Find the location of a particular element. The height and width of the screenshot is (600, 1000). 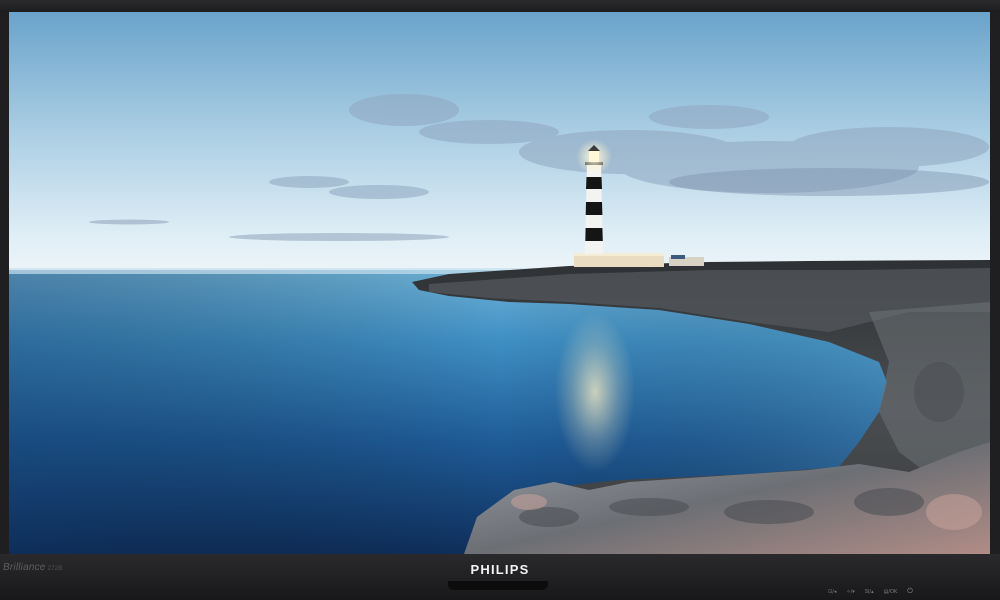

philips-logo: PHILIPS is located at coordinates (500, 569).